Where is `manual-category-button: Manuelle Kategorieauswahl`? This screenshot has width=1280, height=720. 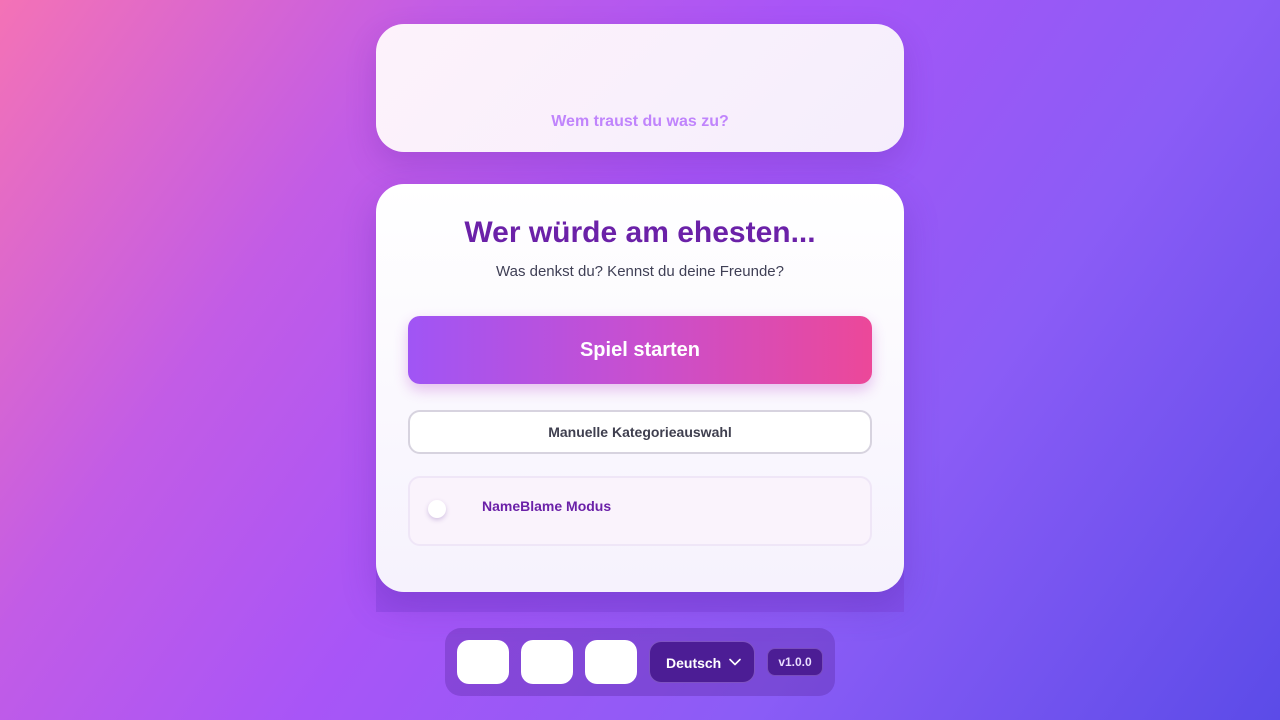 manual-category-button: Manuelle Kategorieauswahl is located at coordinates (640, 432).